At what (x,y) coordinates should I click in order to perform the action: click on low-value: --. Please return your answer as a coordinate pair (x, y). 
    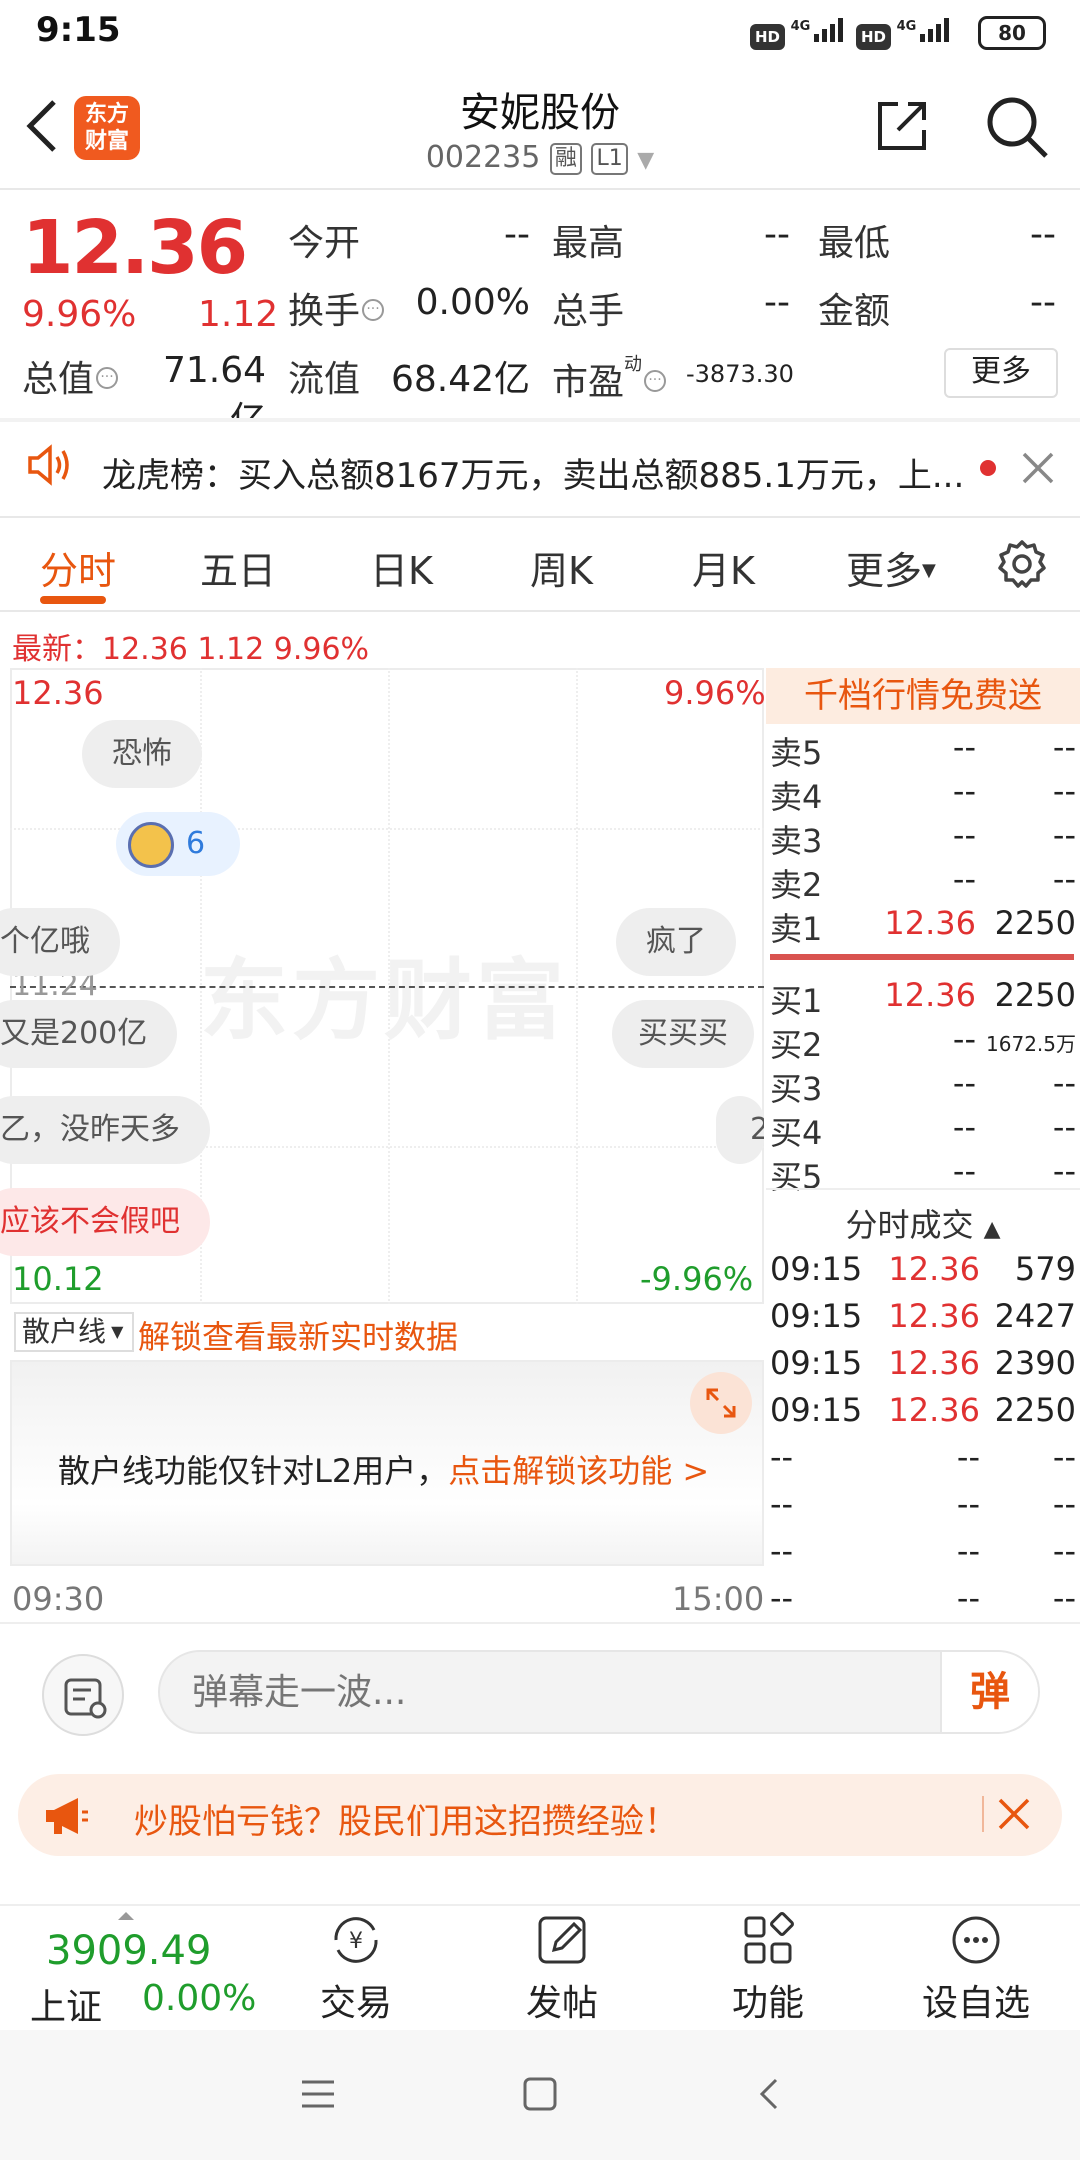
    Looking at the image, I should click on (1043, 234).